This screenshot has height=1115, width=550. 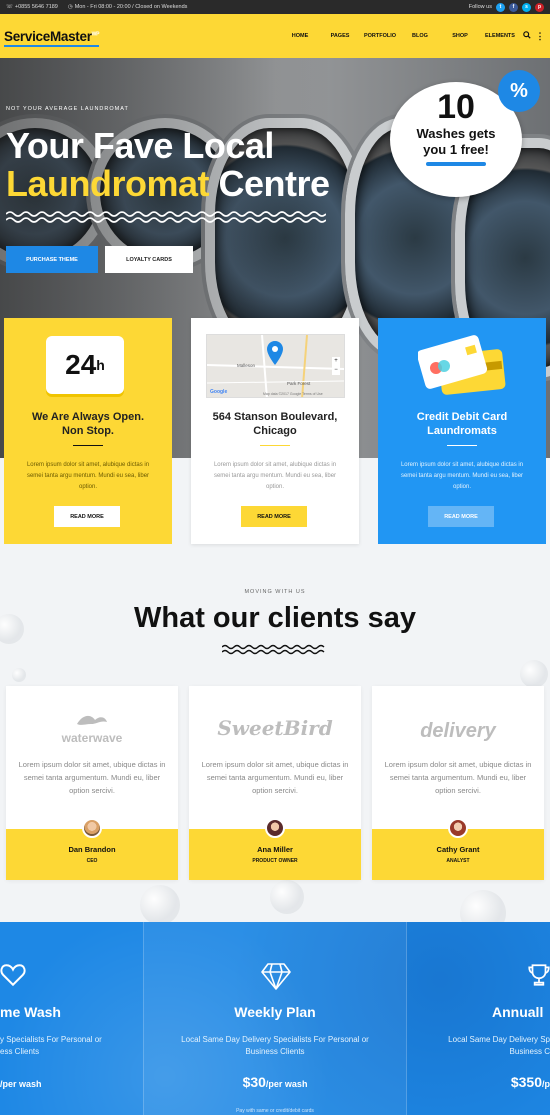 I want to click on client-name: Dan Brandon, so click(x=92, y=849).